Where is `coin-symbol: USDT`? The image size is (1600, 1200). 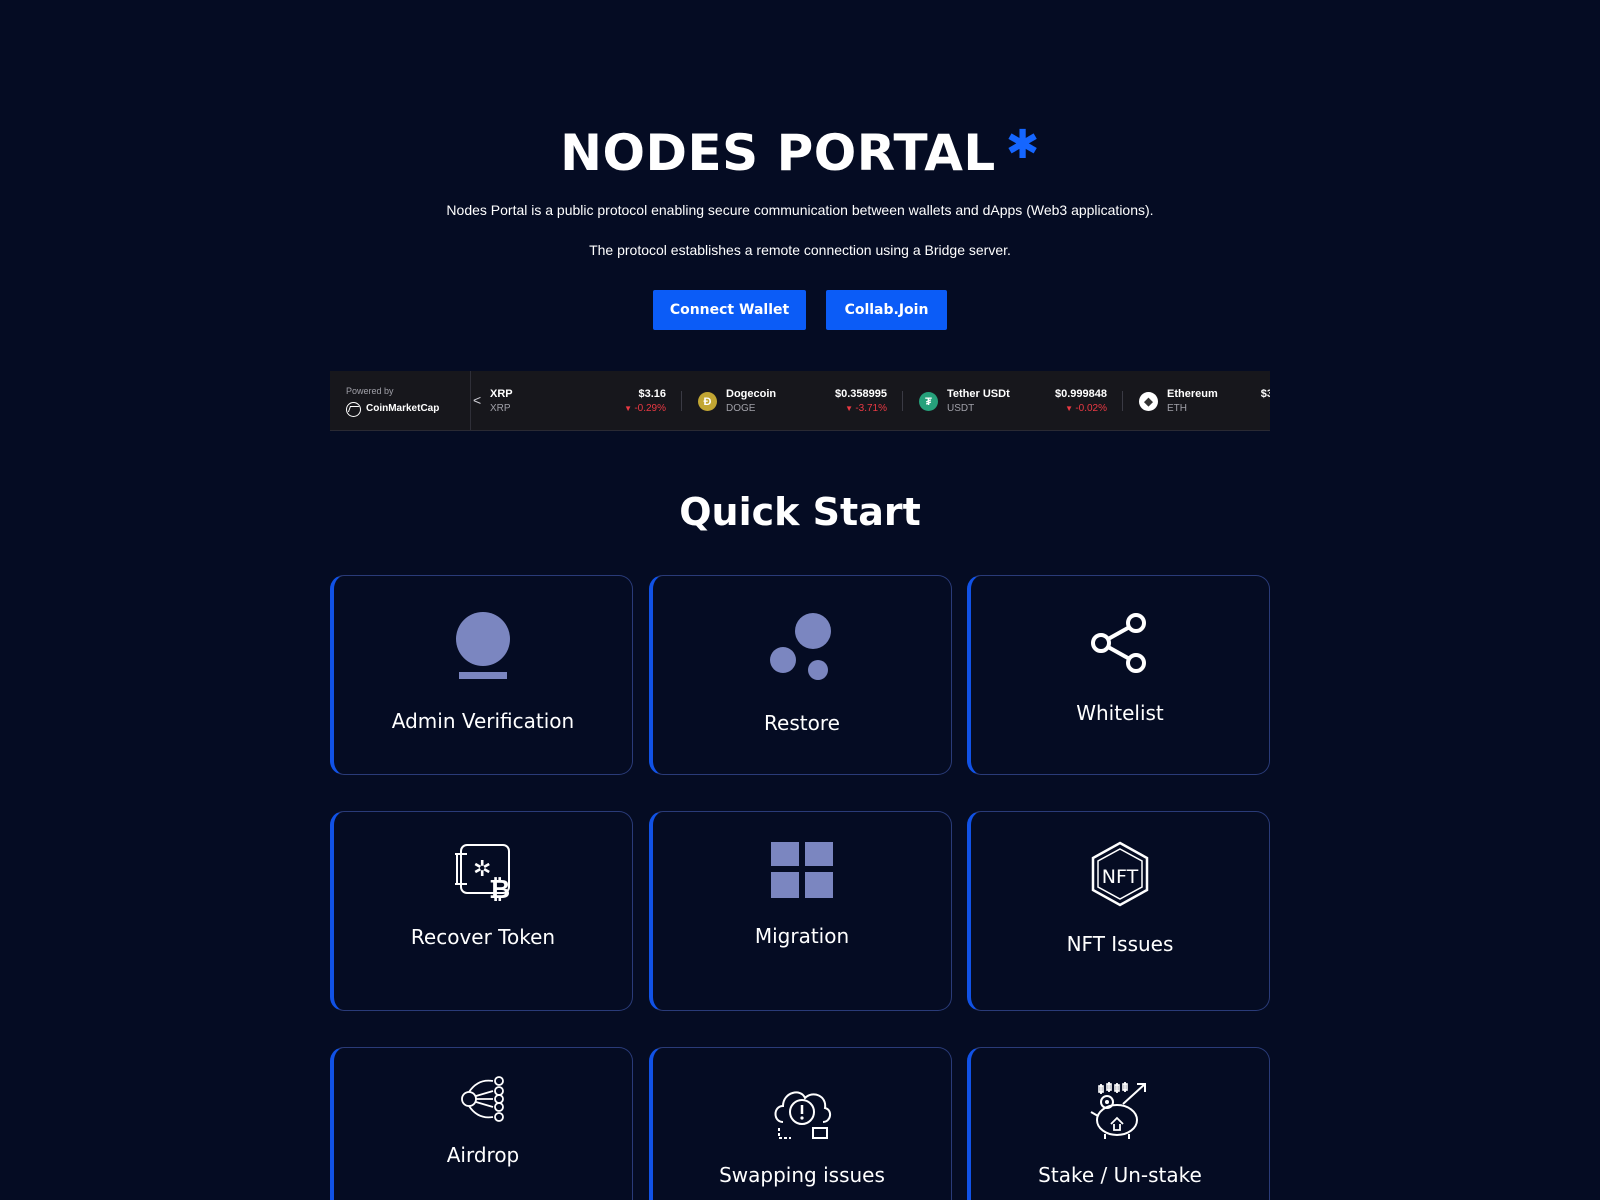
coin-symbol: USDT is located at coordinates (961, 408).